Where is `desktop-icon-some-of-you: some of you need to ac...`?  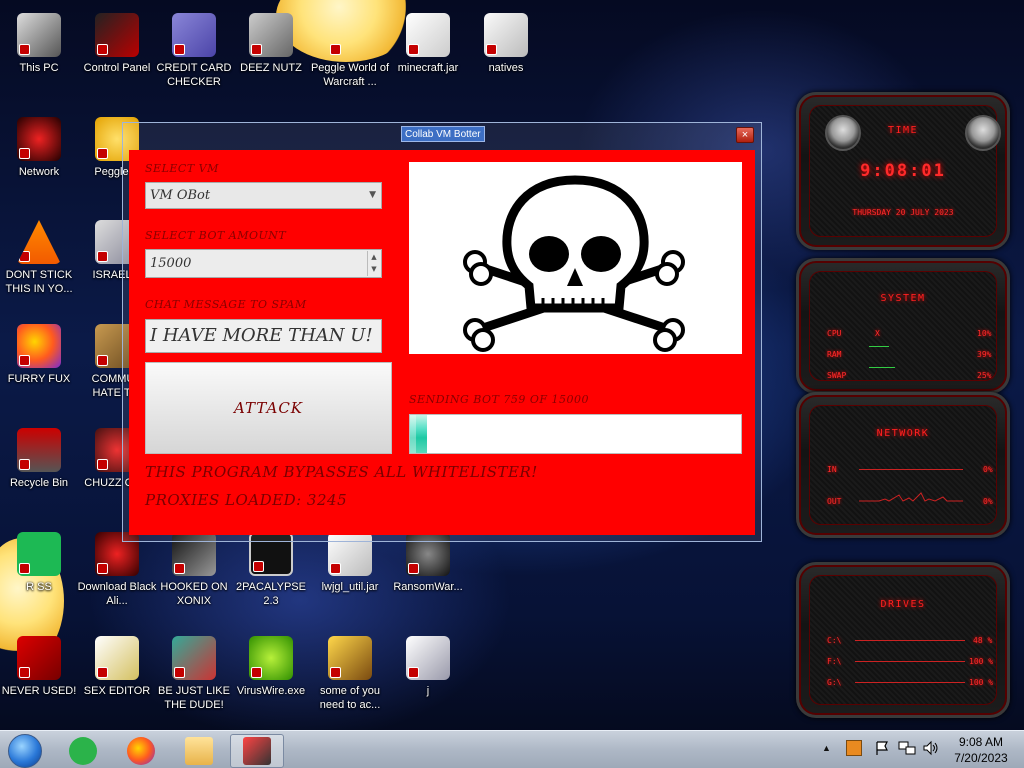 desktop-icon-some-of-you: some of you need to ac... is located at coordinates (350, 674).